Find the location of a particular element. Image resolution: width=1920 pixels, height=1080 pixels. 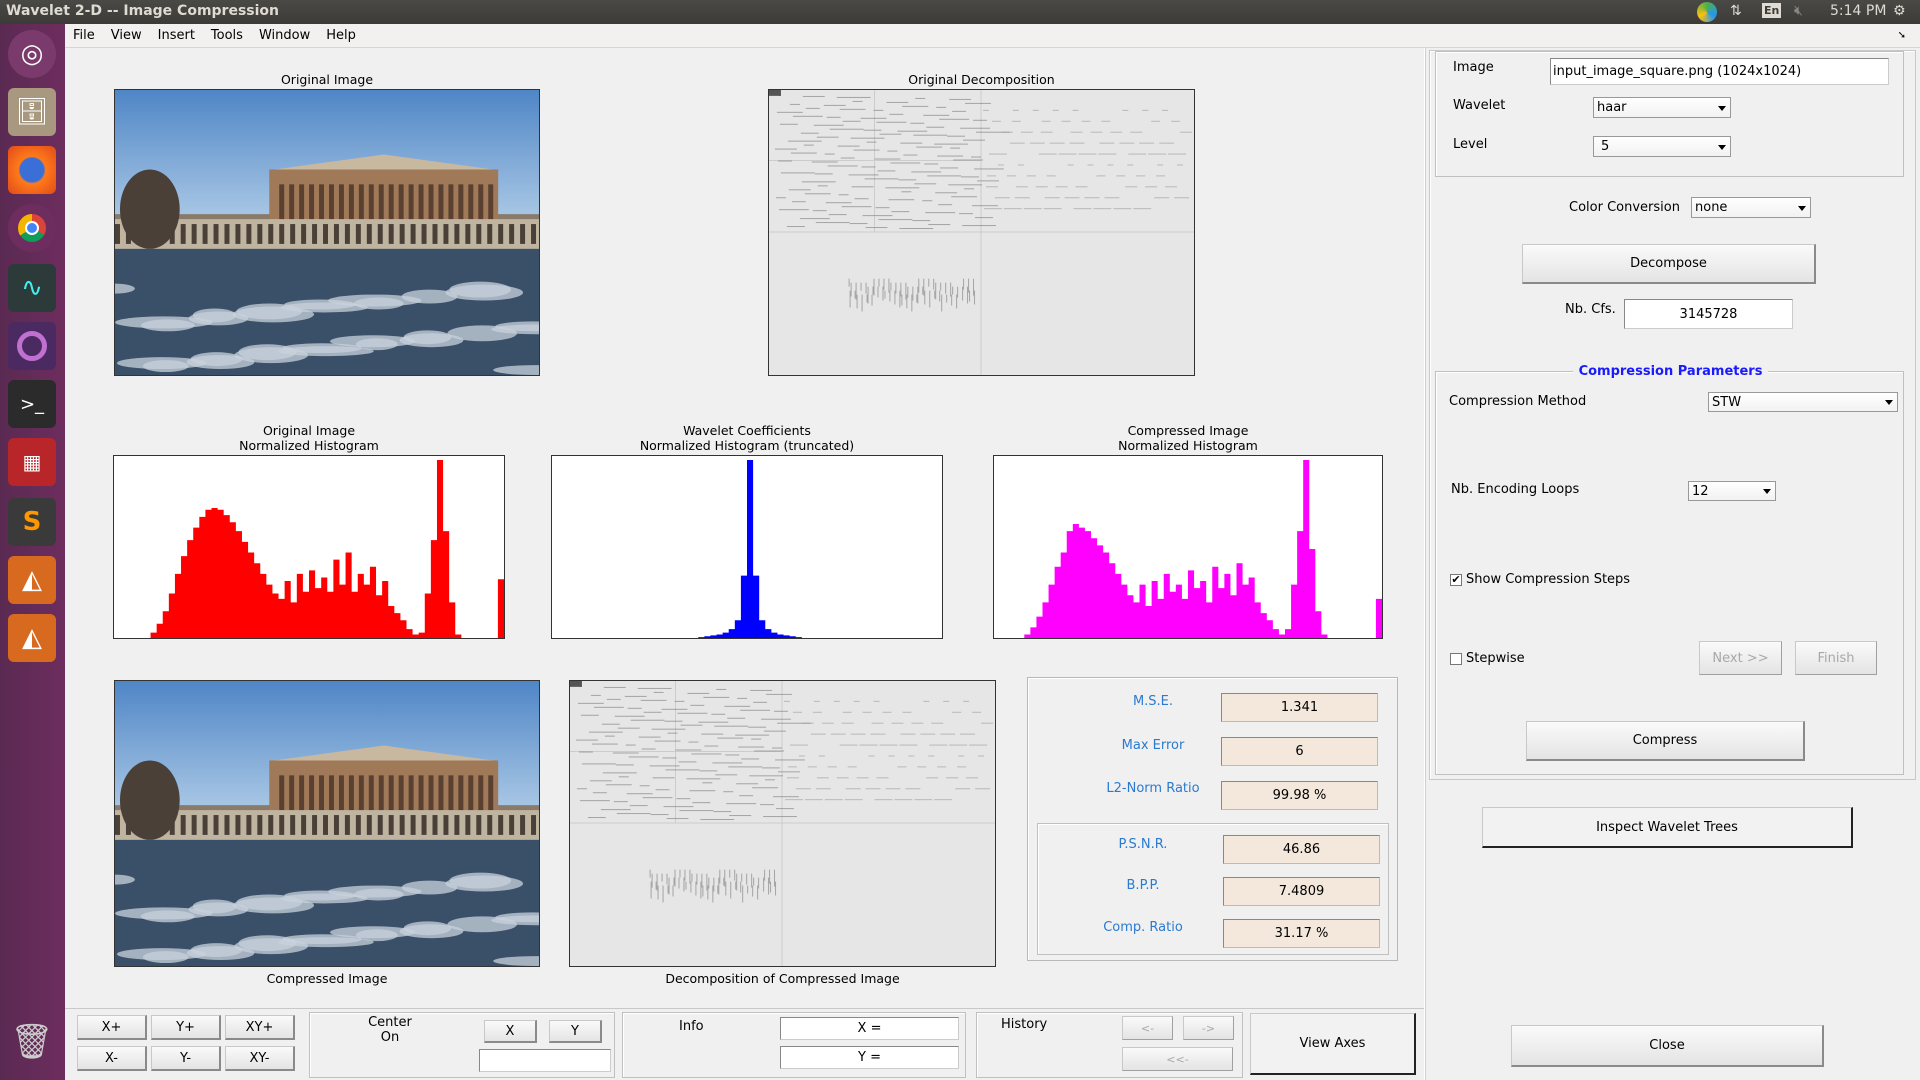

y-plus-button: Y+ is located at coordinates (186, 1027).